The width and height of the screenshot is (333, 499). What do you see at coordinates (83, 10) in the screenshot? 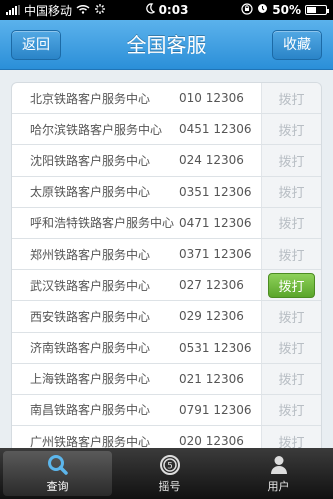
I see `wifi-icon` at bounding box center [83, 10].